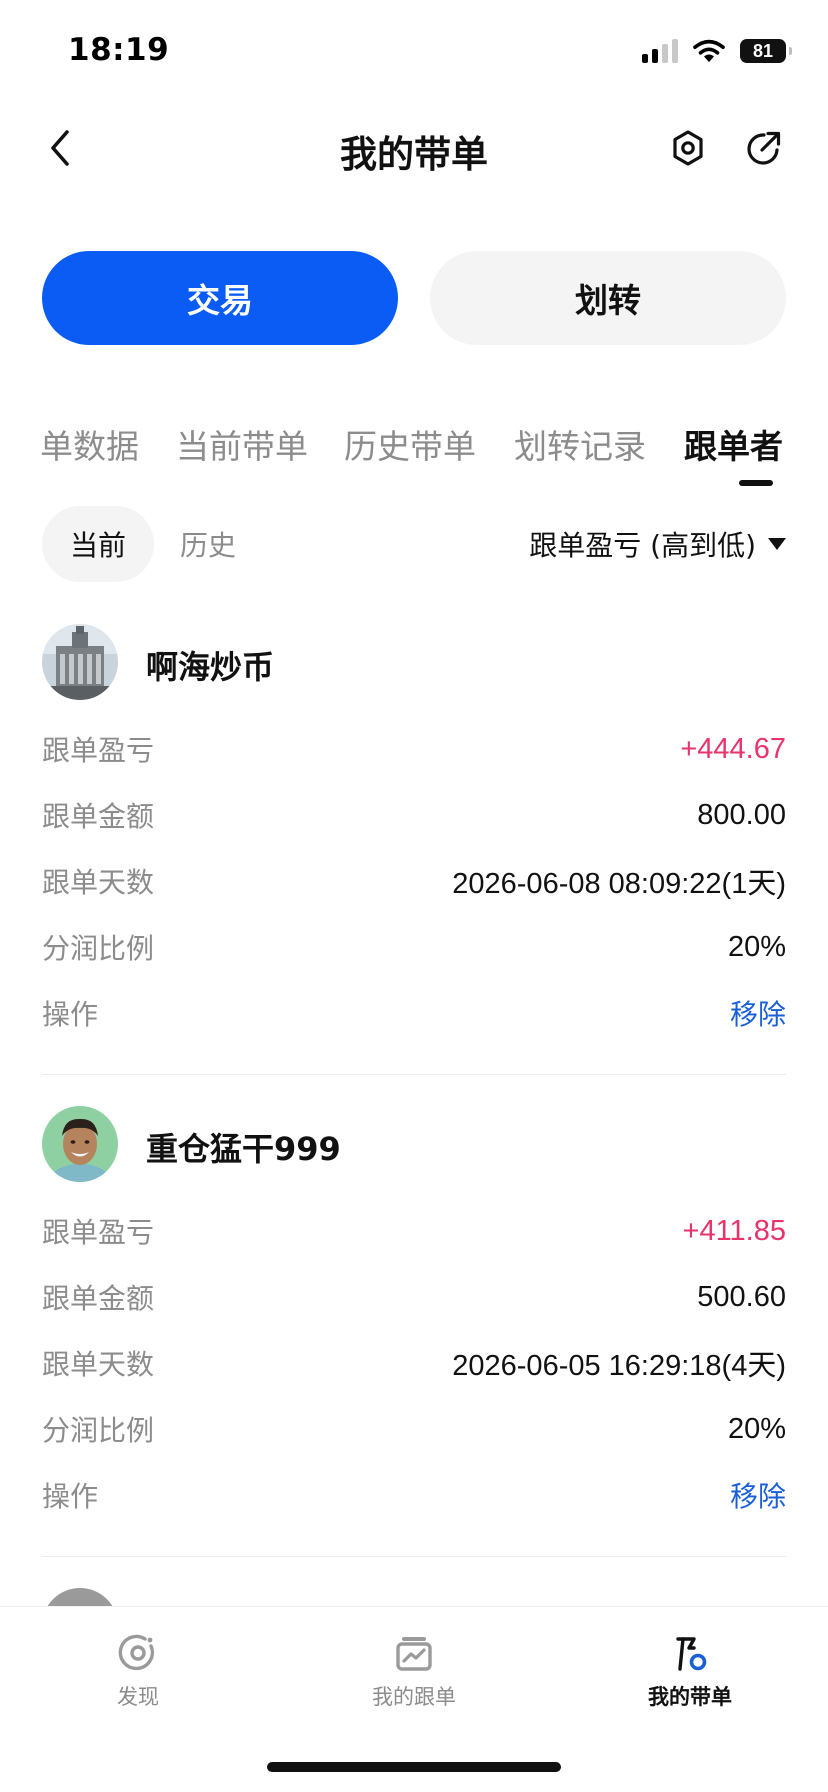  I want to click on signal-icon, so click(660, 51).